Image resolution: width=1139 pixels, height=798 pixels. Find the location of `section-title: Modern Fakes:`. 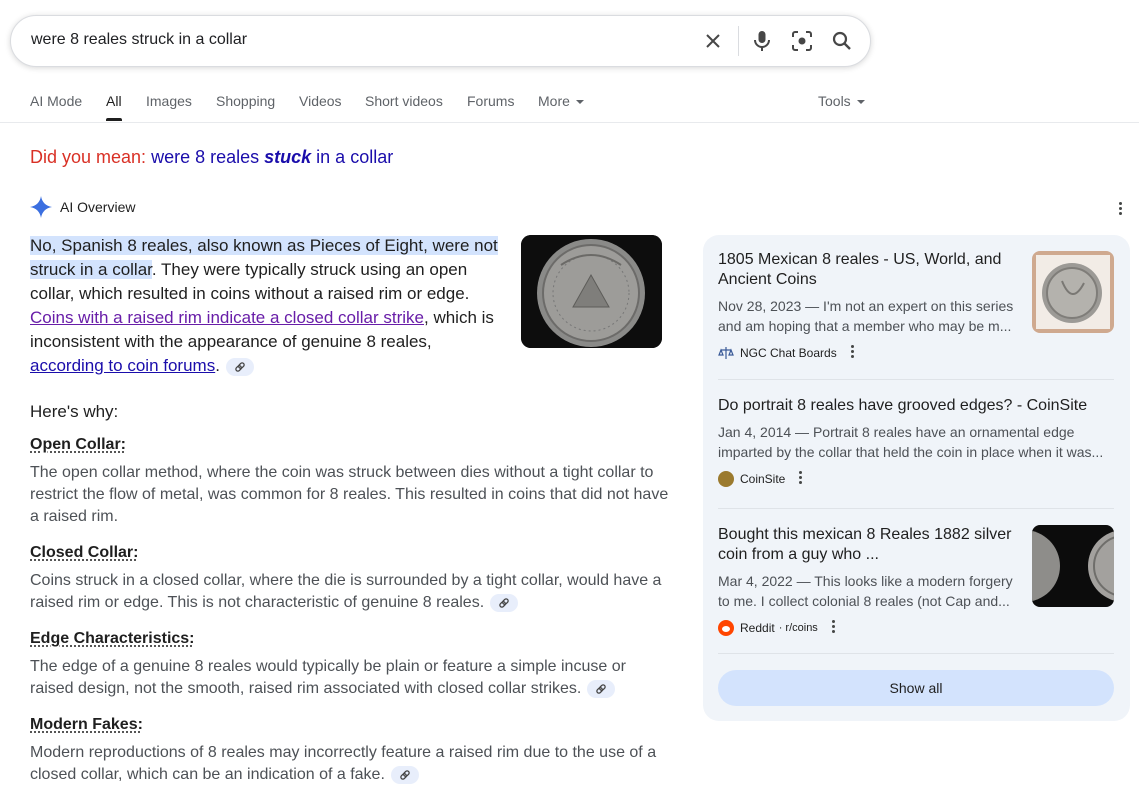

section-title: Modern Fakes: is located at coordinates (350, 725).